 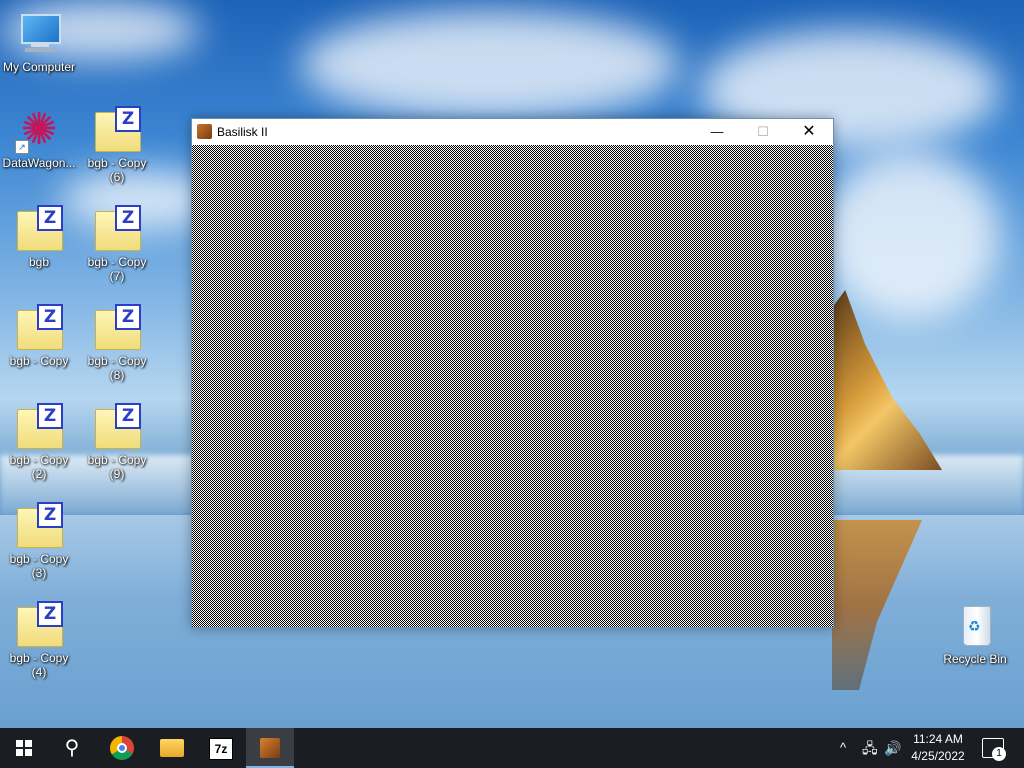 I want to click on desktop-icon-bgb-copy-4: Z bgb - Copy (4), so click(x=39, y=640).